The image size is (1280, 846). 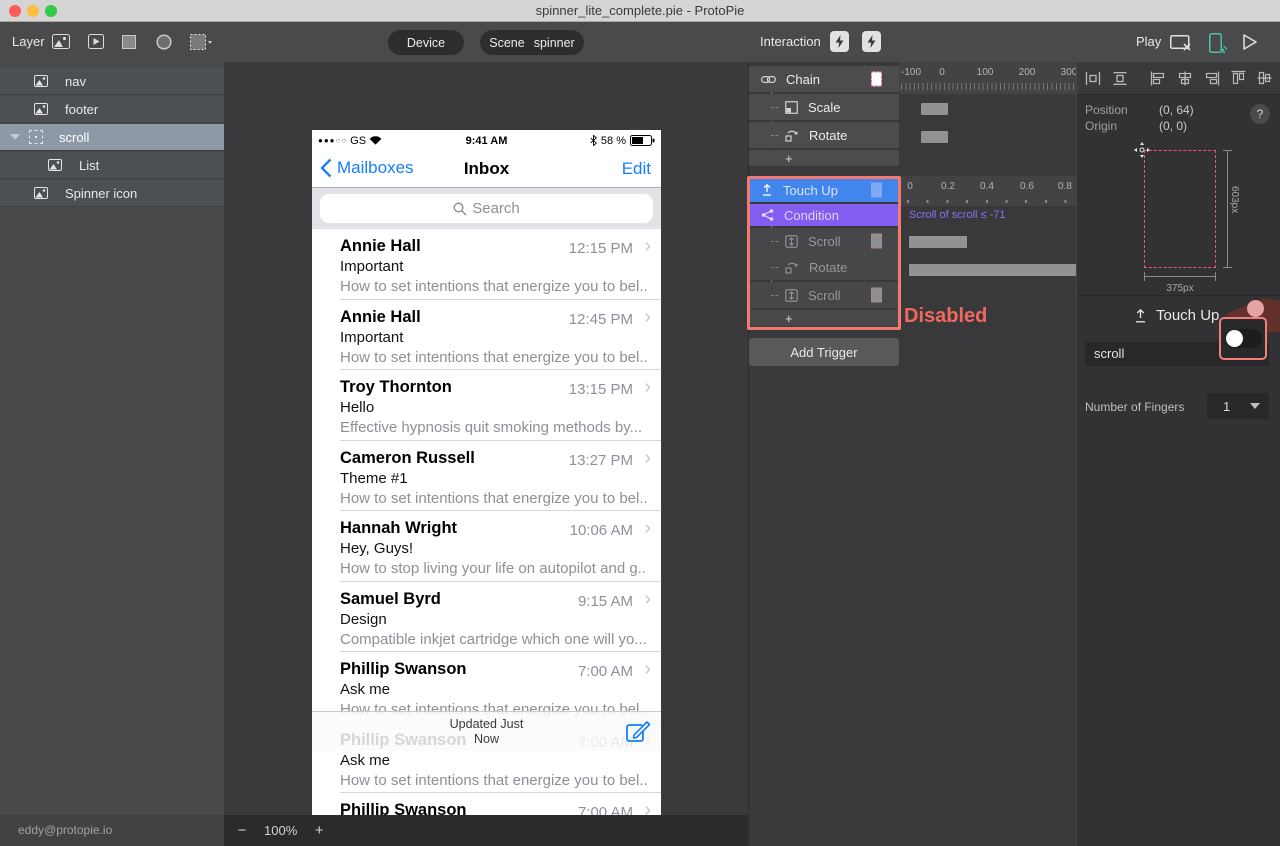 What do you see at coordinates (988, 191) in the screenshot?
I see `timeline-ruler-seconds: 0 0.2 0.4 0.6 0.8` at bounding box center [988, 191].